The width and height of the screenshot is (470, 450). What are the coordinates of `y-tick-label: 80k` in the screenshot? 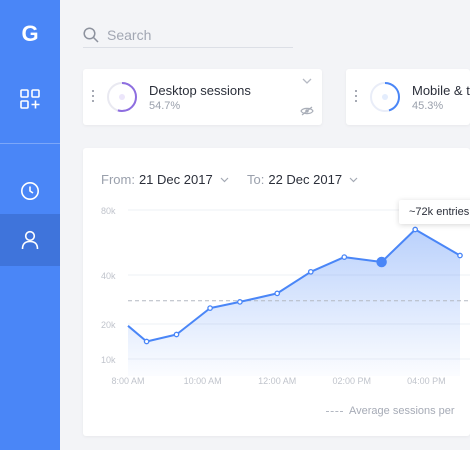 It's located at (108, 211).